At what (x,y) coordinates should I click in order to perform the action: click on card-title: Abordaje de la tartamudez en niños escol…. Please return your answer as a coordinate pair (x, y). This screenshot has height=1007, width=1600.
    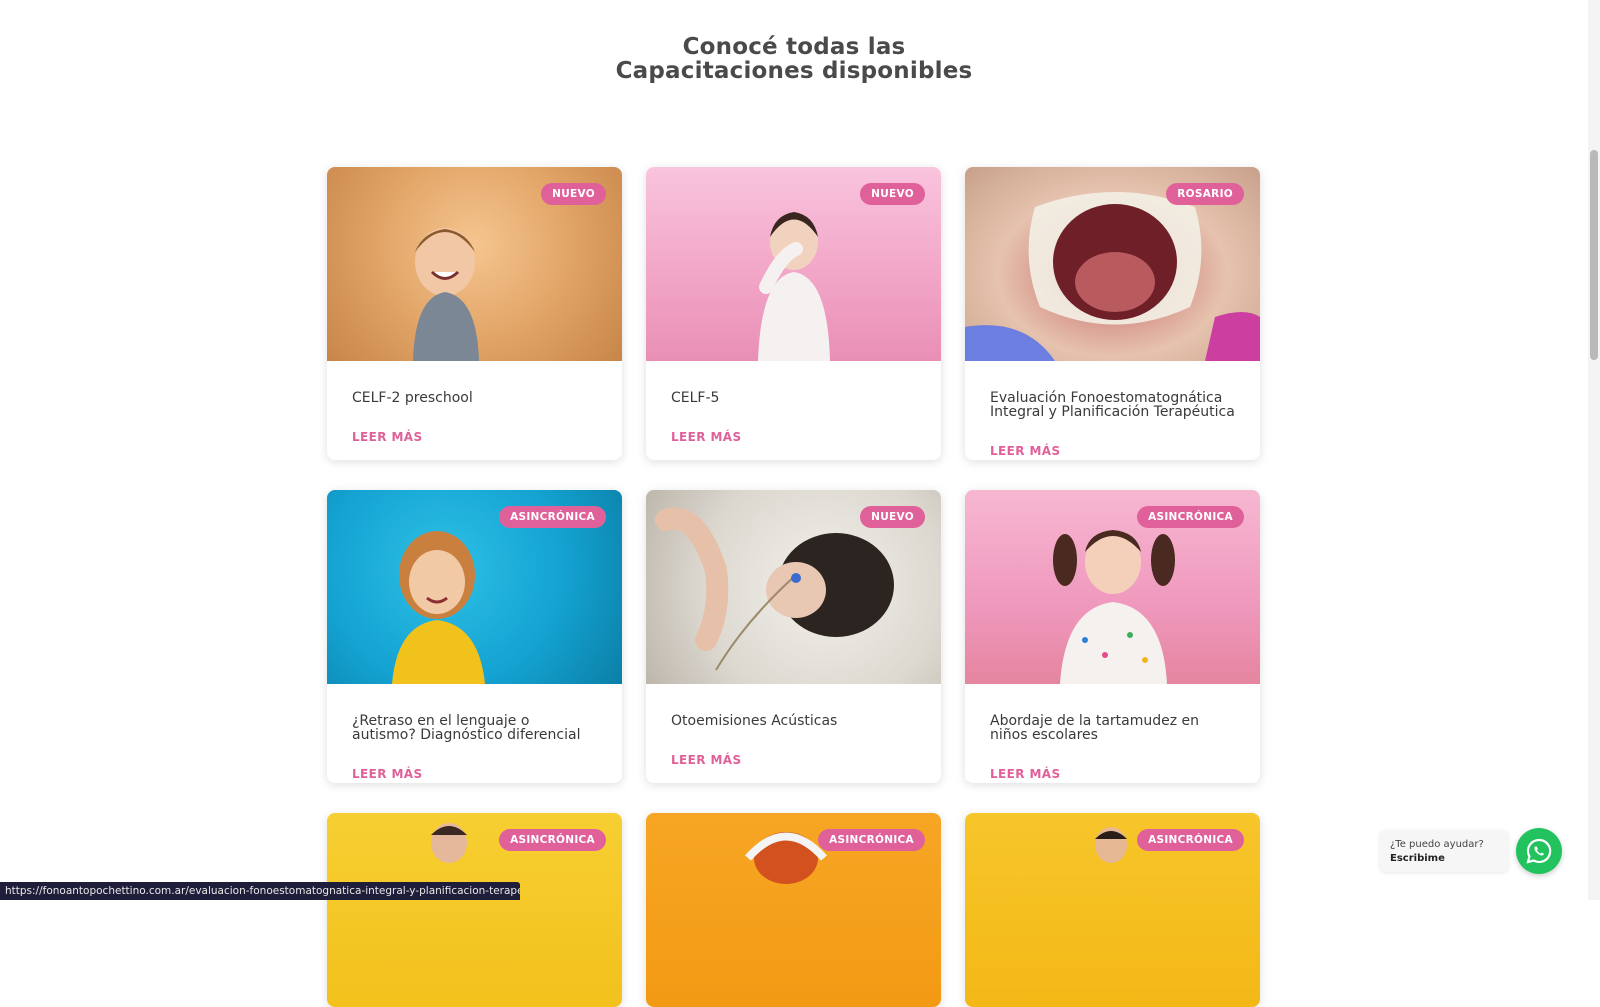
    Looking at the image, I should click on (1112, 728).